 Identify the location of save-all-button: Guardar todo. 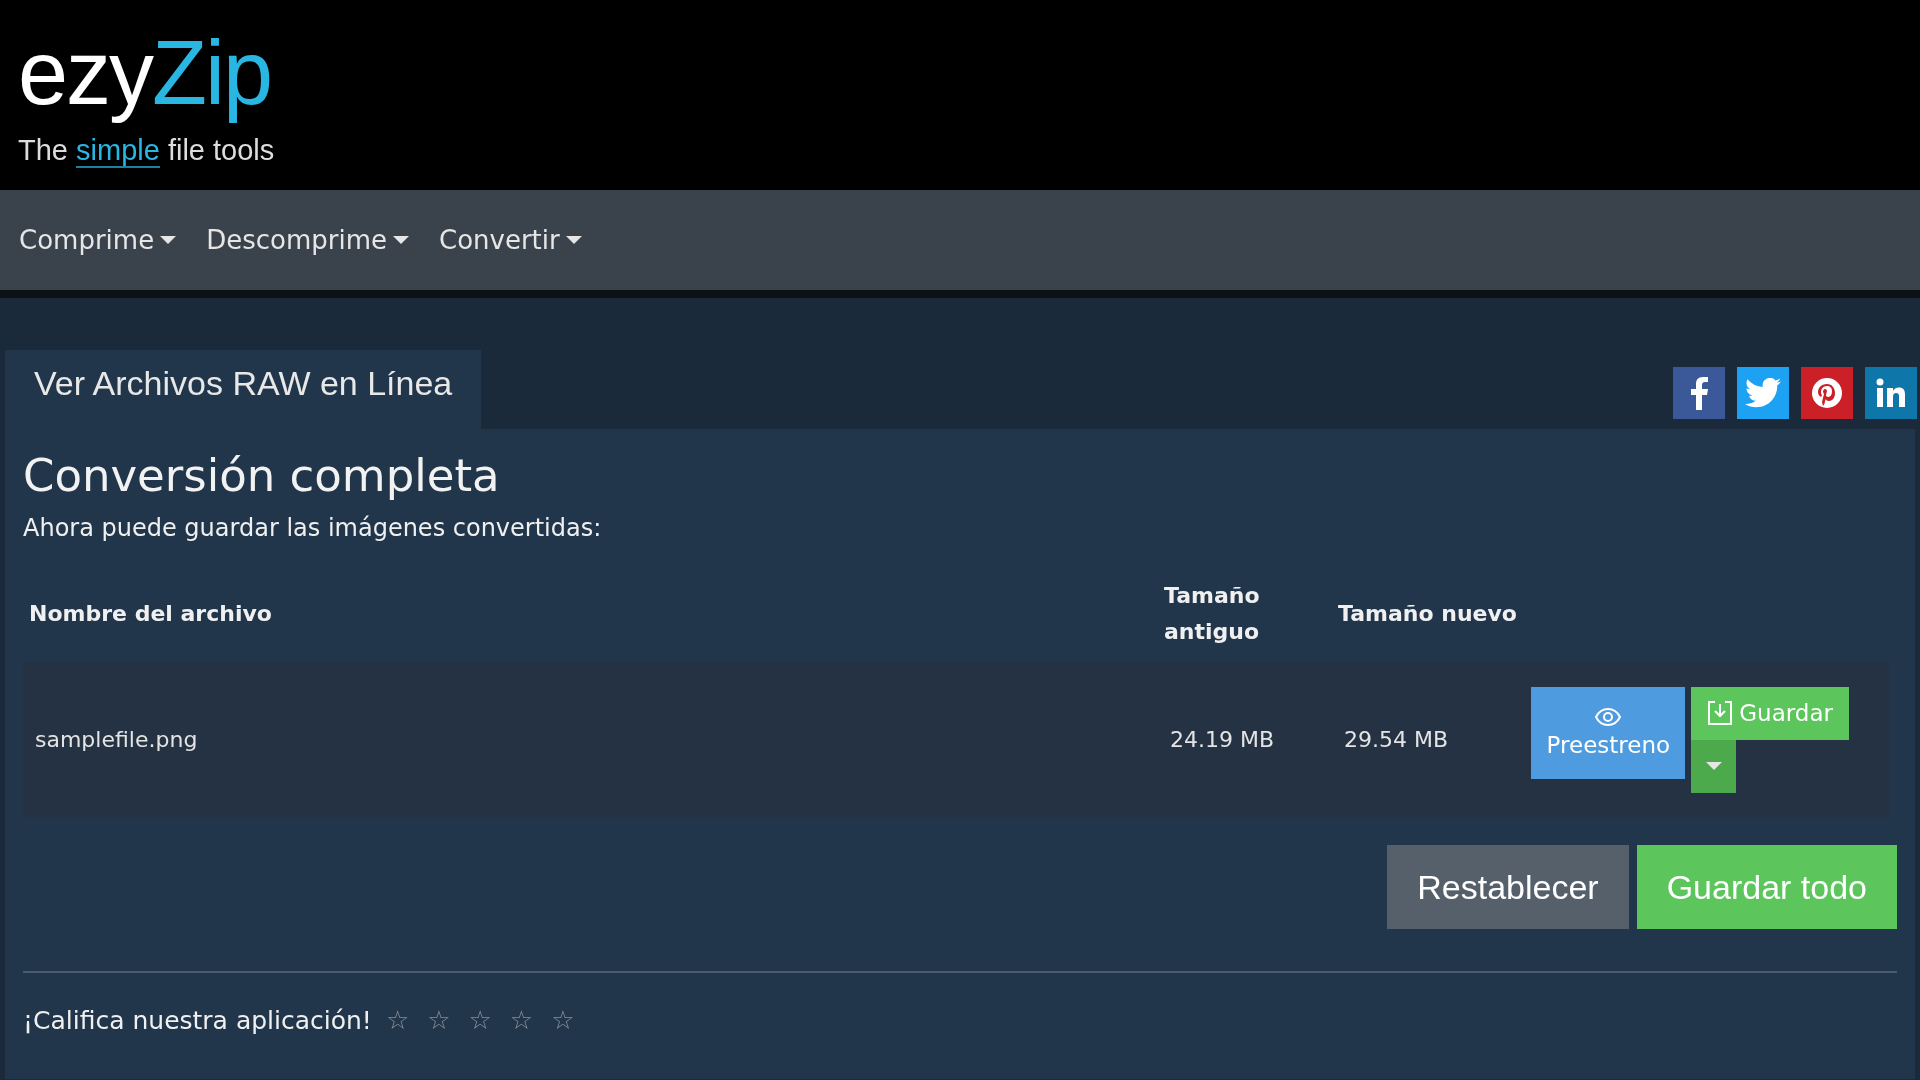
(1766, 887).